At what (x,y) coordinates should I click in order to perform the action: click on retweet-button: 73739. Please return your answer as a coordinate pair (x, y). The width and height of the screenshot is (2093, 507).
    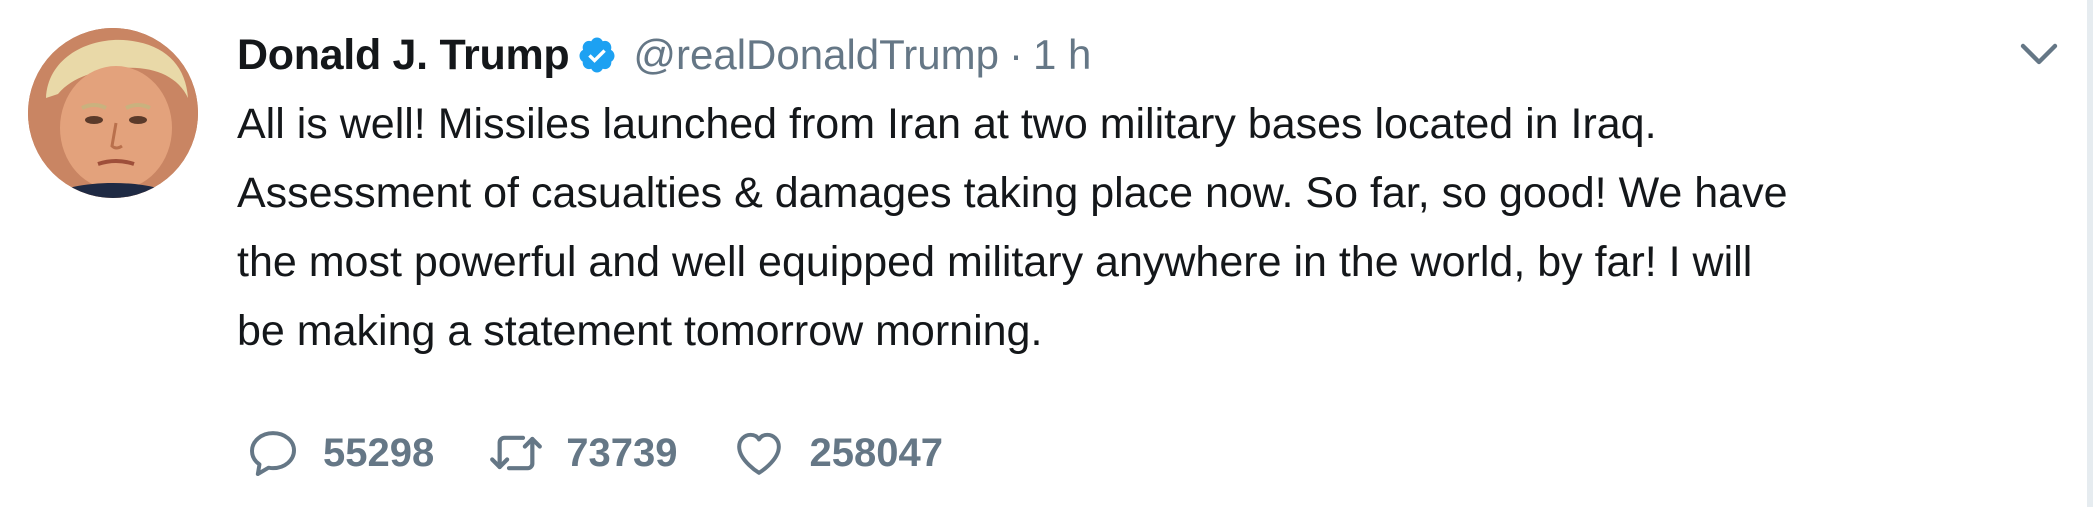
    Looking at the image, I should click on (582, 453).